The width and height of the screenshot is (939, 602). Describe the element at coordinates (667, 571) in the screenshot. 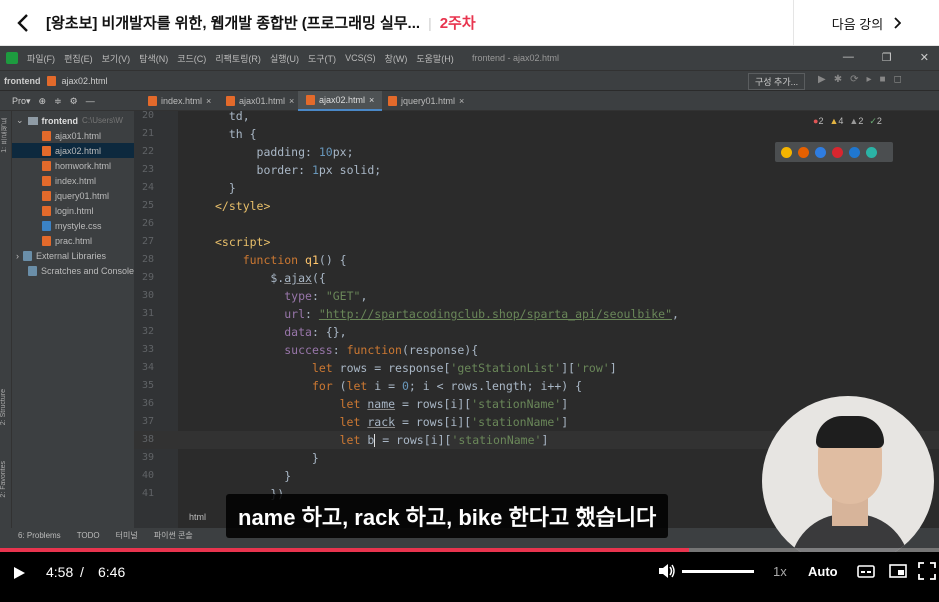

I see `volume-icon` at that location.